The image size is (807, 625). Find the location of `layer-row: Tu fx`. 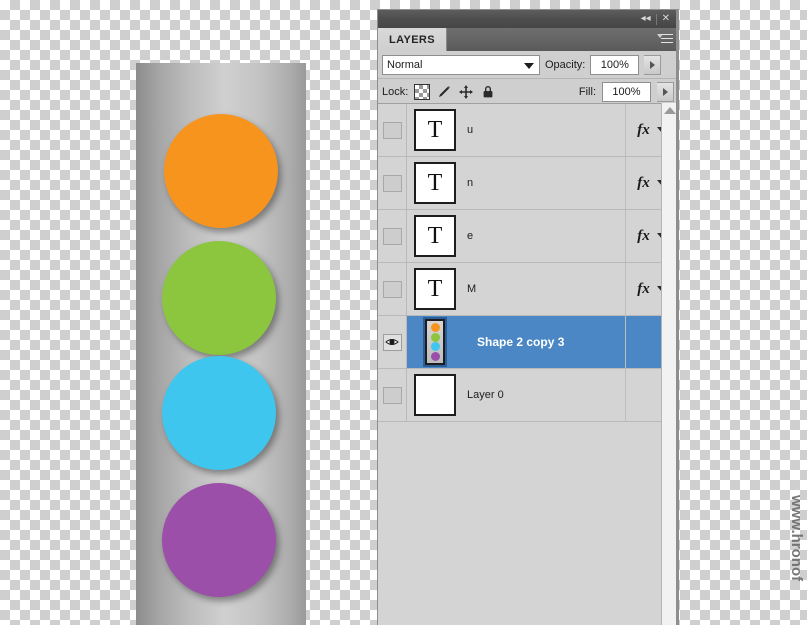

layer-row: Tu fx is located at coordinates (528, 130).